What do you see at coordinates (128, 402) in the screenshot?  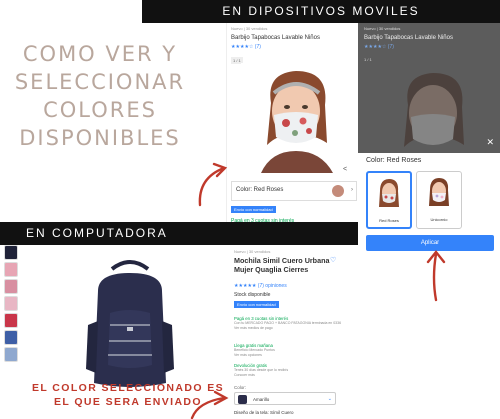 I see `caption-line-2: EL QUE SERA ENVIADO` at bounding box center [128, 402].